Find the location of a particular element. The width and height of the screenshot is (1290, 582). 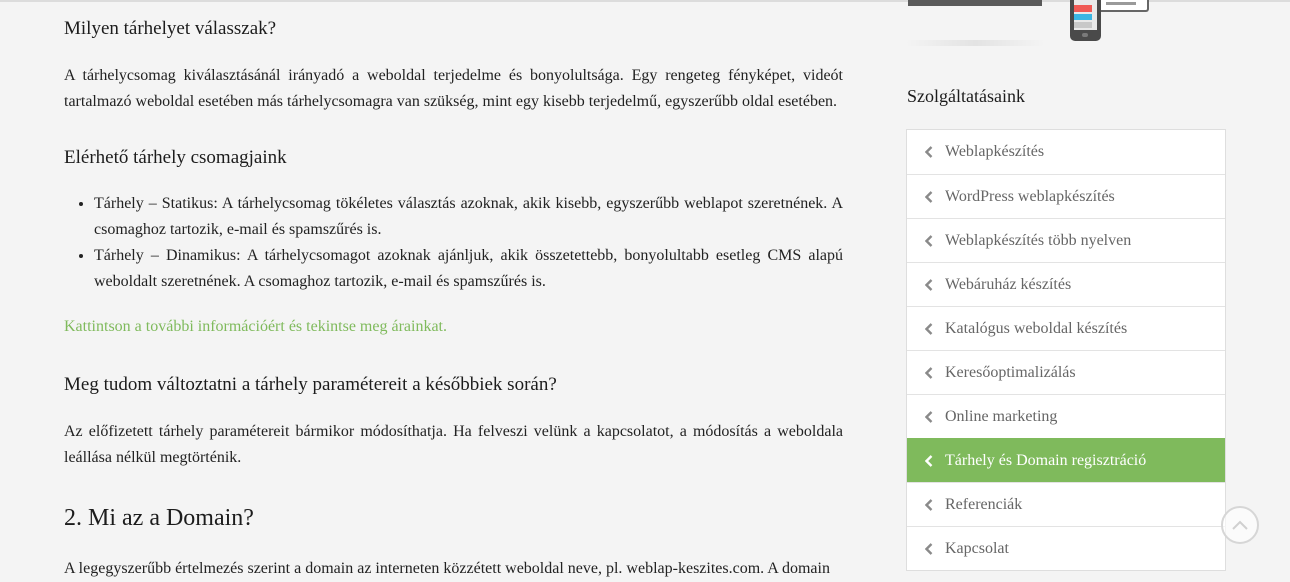

sidebar-item-label: Webáruház készítés is located at coordinates (1008, 284).